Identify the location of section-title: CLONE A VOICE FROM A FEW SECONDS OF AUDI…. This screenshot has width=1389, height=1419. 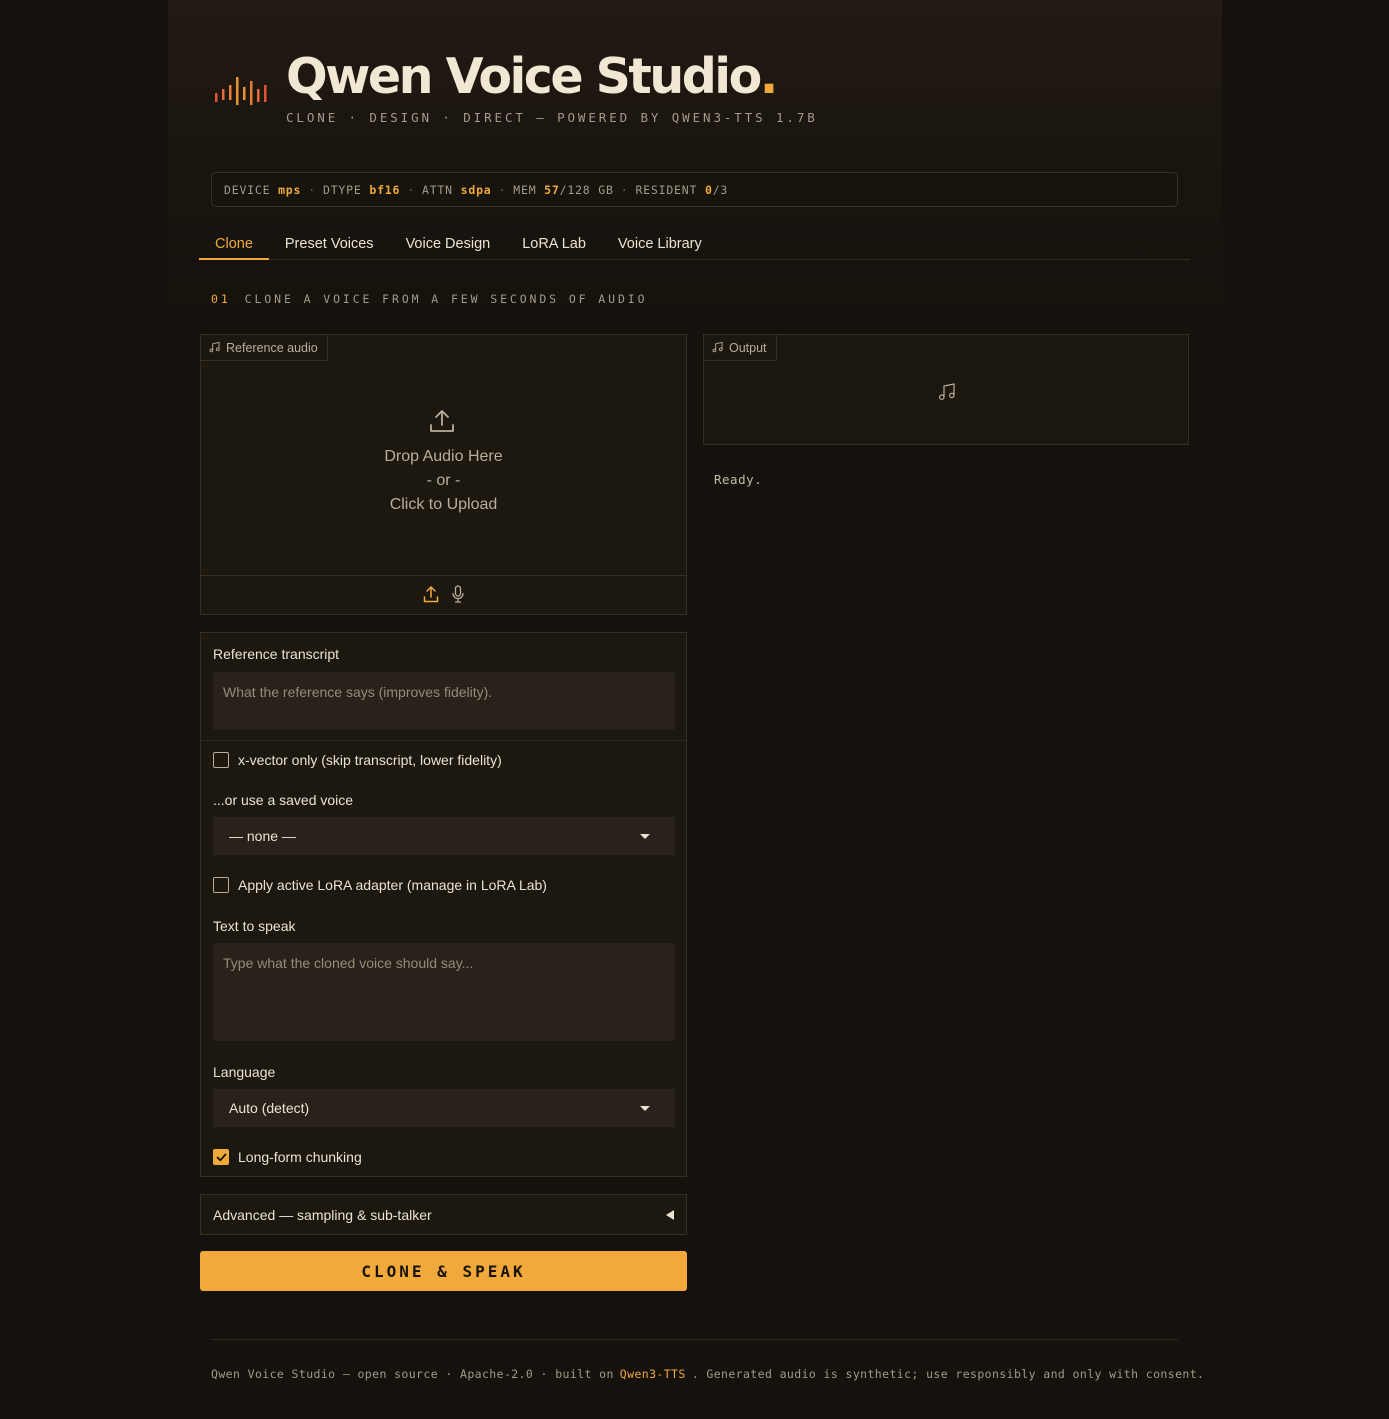
(446, 299).